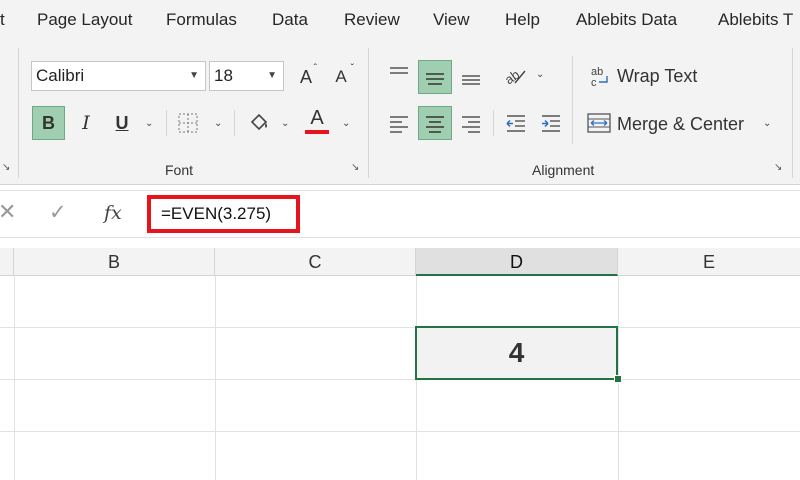  I want to click on font-name-combo: Calibri ▼, so click(118, 76).